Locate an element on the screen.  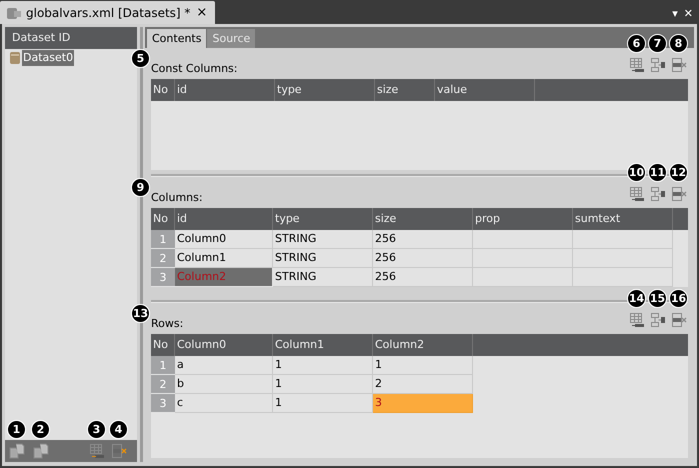
callout-badge: 3 is located at coordinates (96, 429).